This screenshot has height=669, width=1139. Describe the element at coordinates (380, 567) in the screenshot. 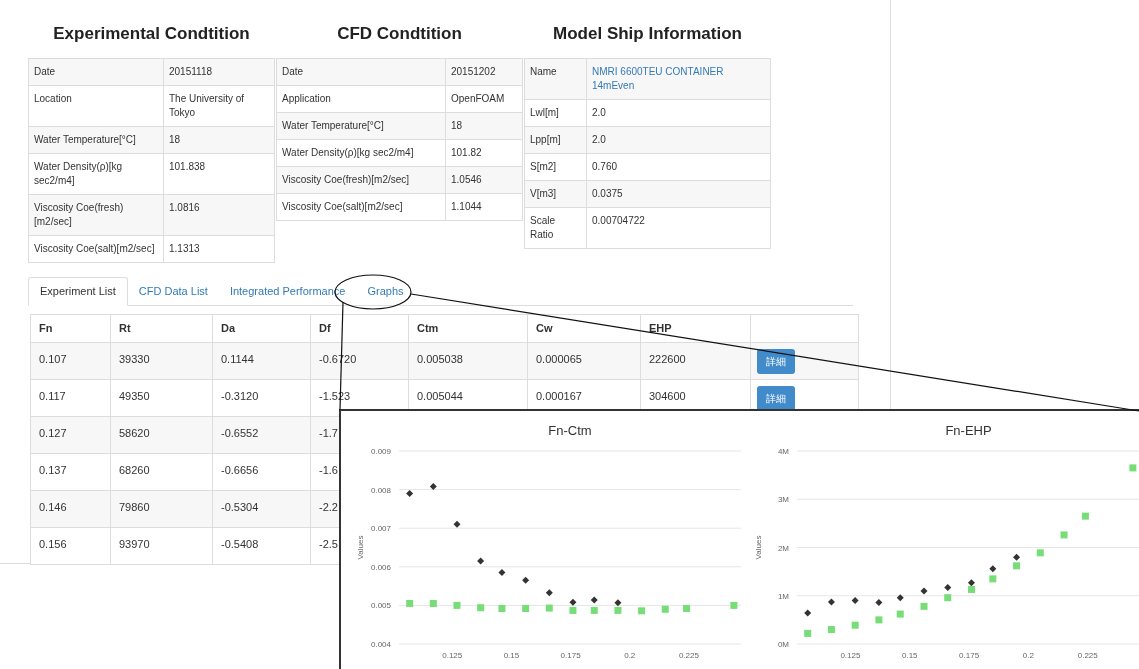

I see `y-tick-label: 0.006` at that location.